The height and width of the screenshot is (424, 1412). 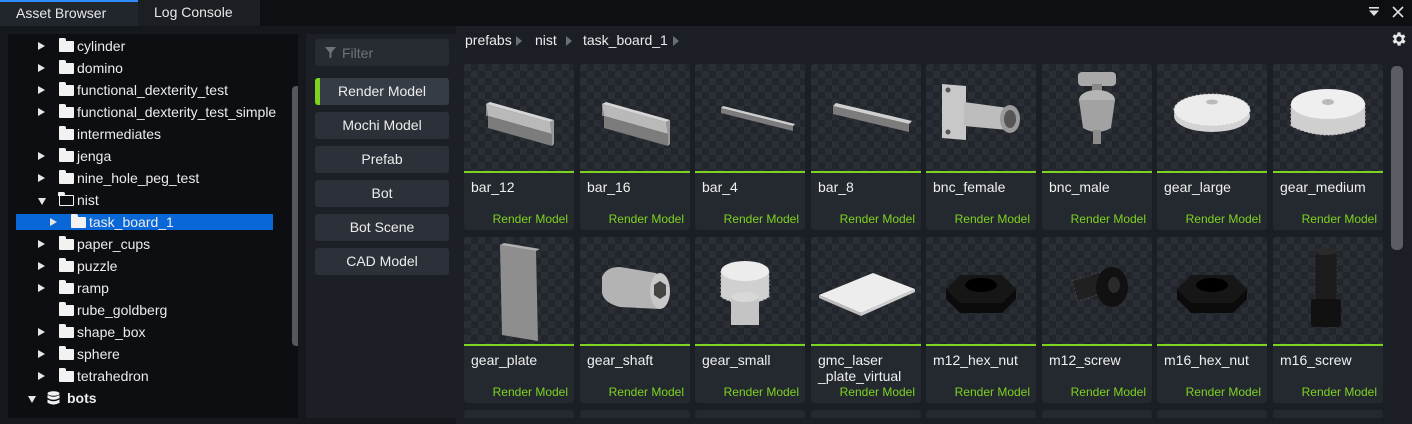 What do you see at coordinates (1097, 147) in the screenshot?
I see `asset-card-bnc-male: bnc_male Render Model` at bounding box center [1097, 147].